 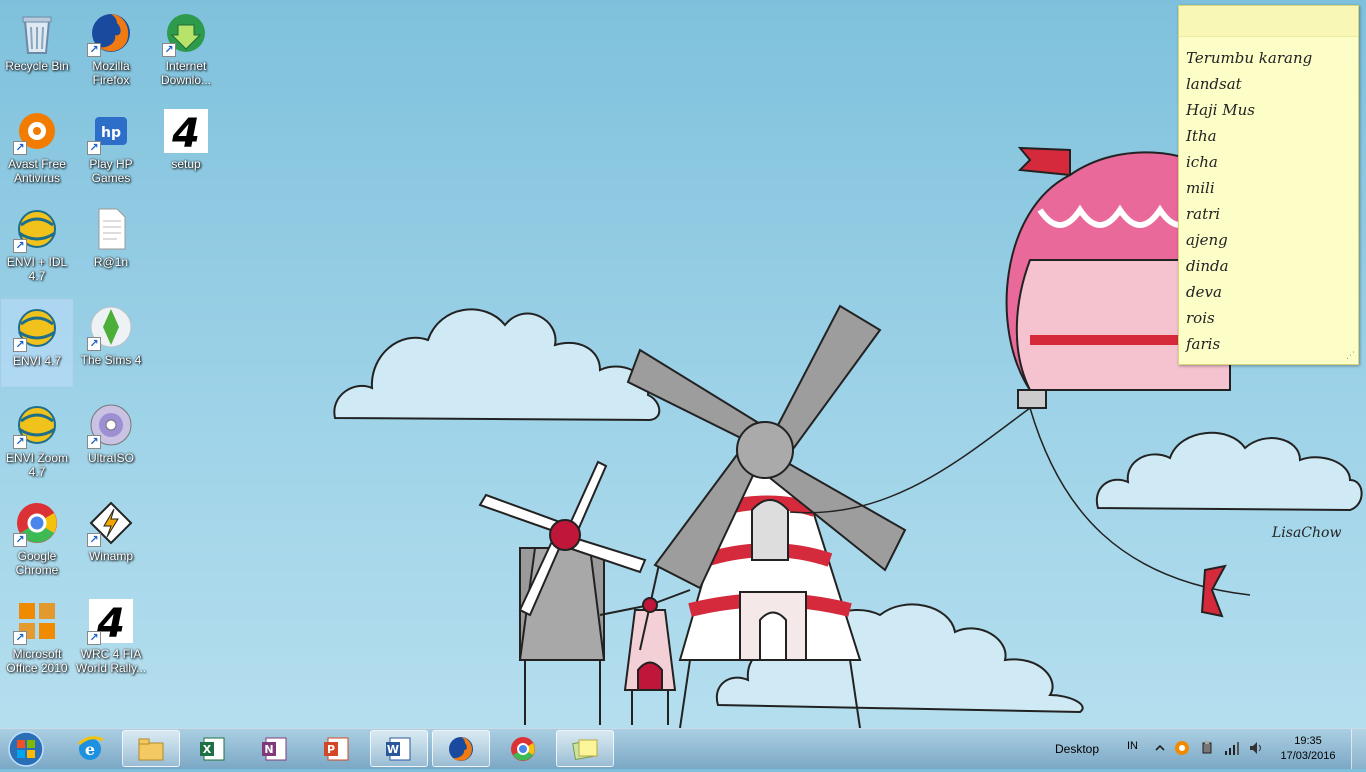 What do you see at coordinates (1229, 471) in the screenshot?
I see `cloud-right` at bounding box center [1229, 471].